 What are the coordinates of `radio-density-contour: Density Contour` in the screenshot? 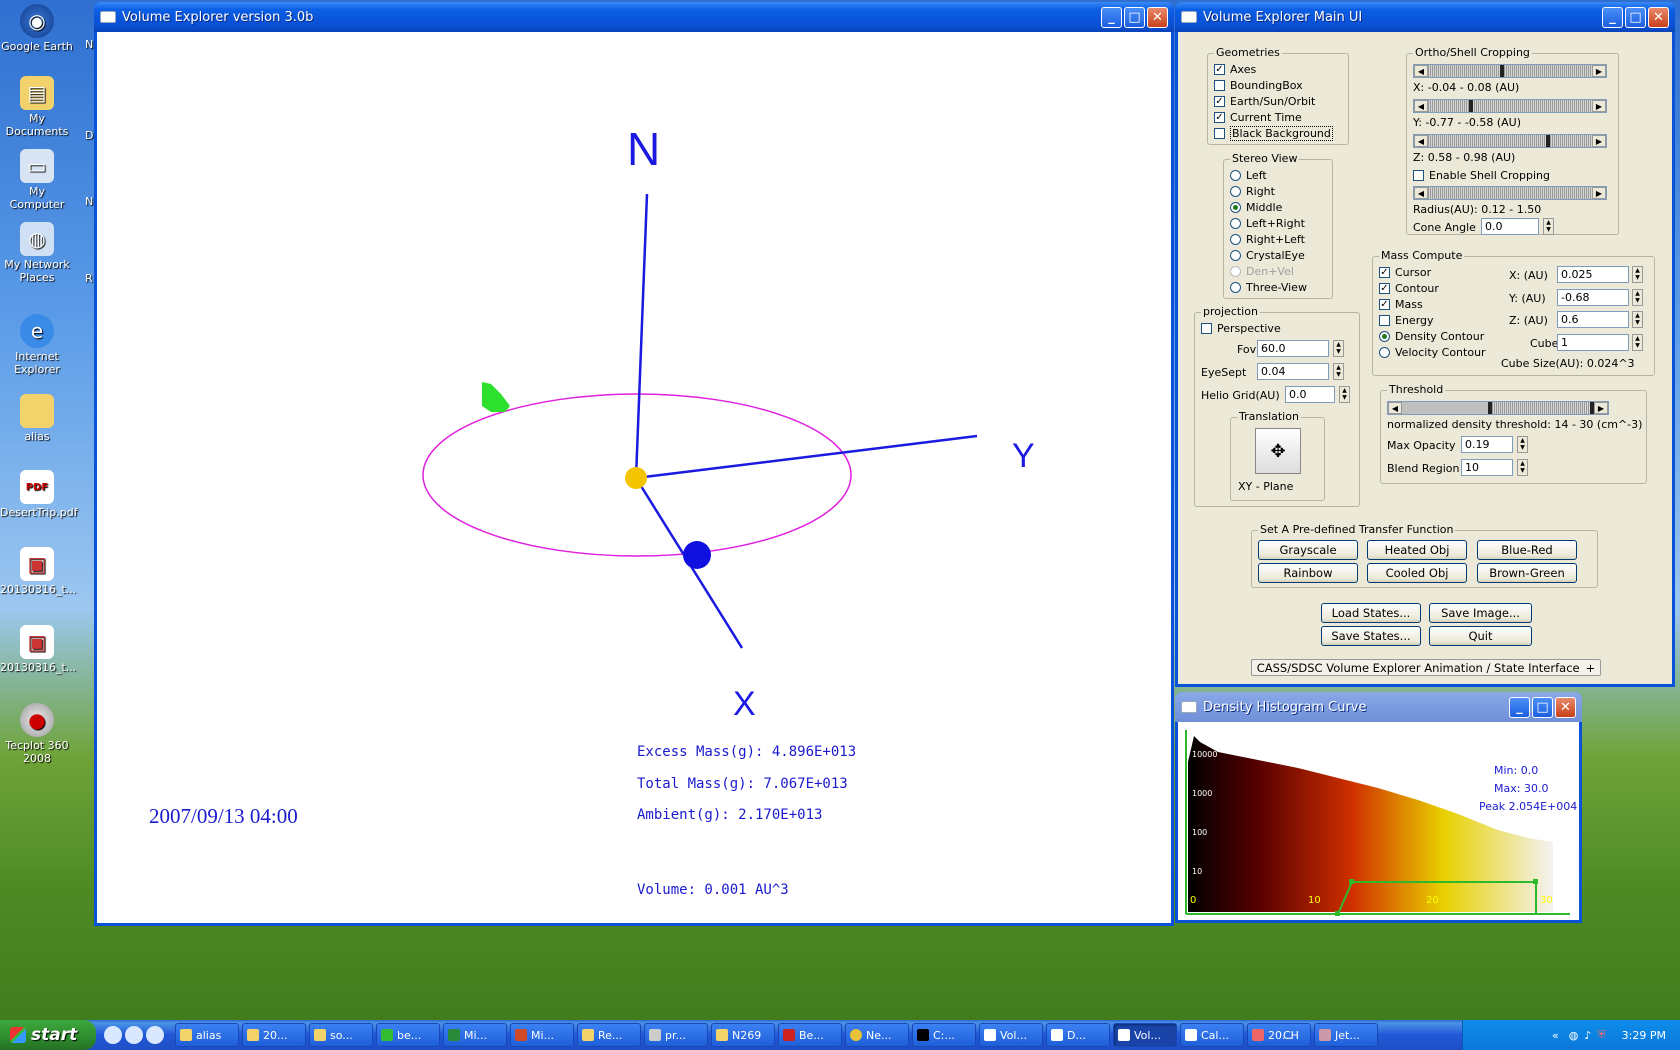 It's located at (1431, 336).